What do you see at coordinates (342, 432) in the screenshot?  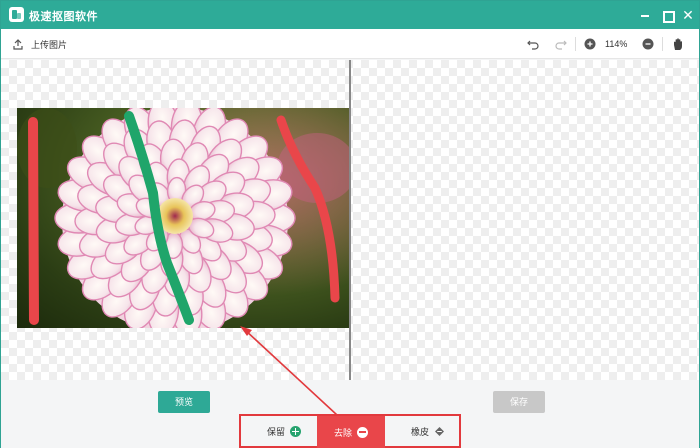 I see `remove-label: 去除` at bounding box center [342, 432].